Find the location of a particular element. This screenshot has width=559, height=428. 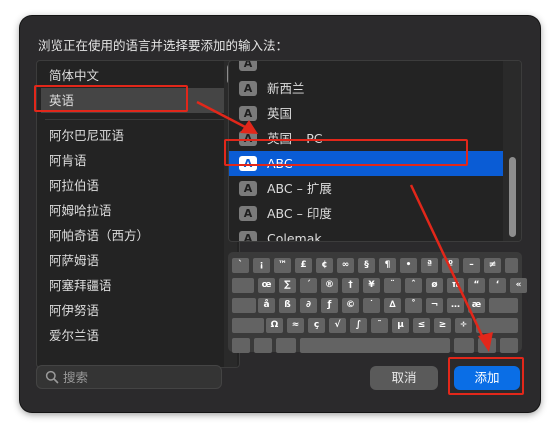

arrow-to-abc-icon is located at coordinates (227, 117).